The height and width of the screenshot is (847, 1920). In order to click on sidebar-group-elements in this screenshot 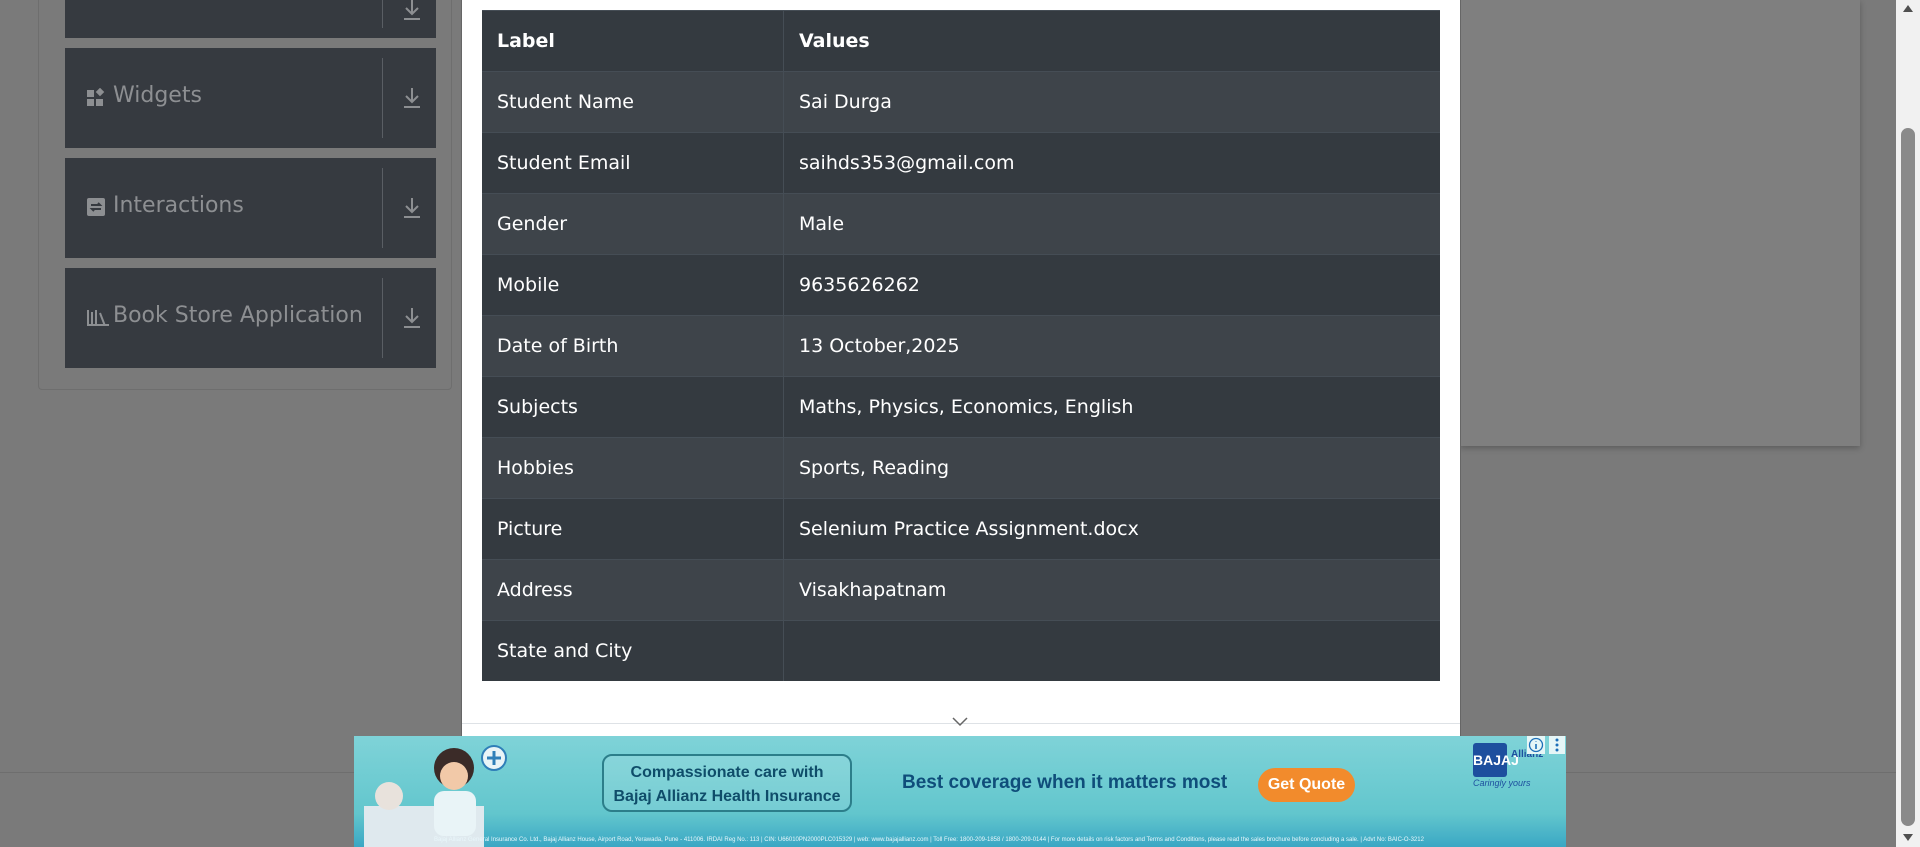, I will do `click(250, 19)`.